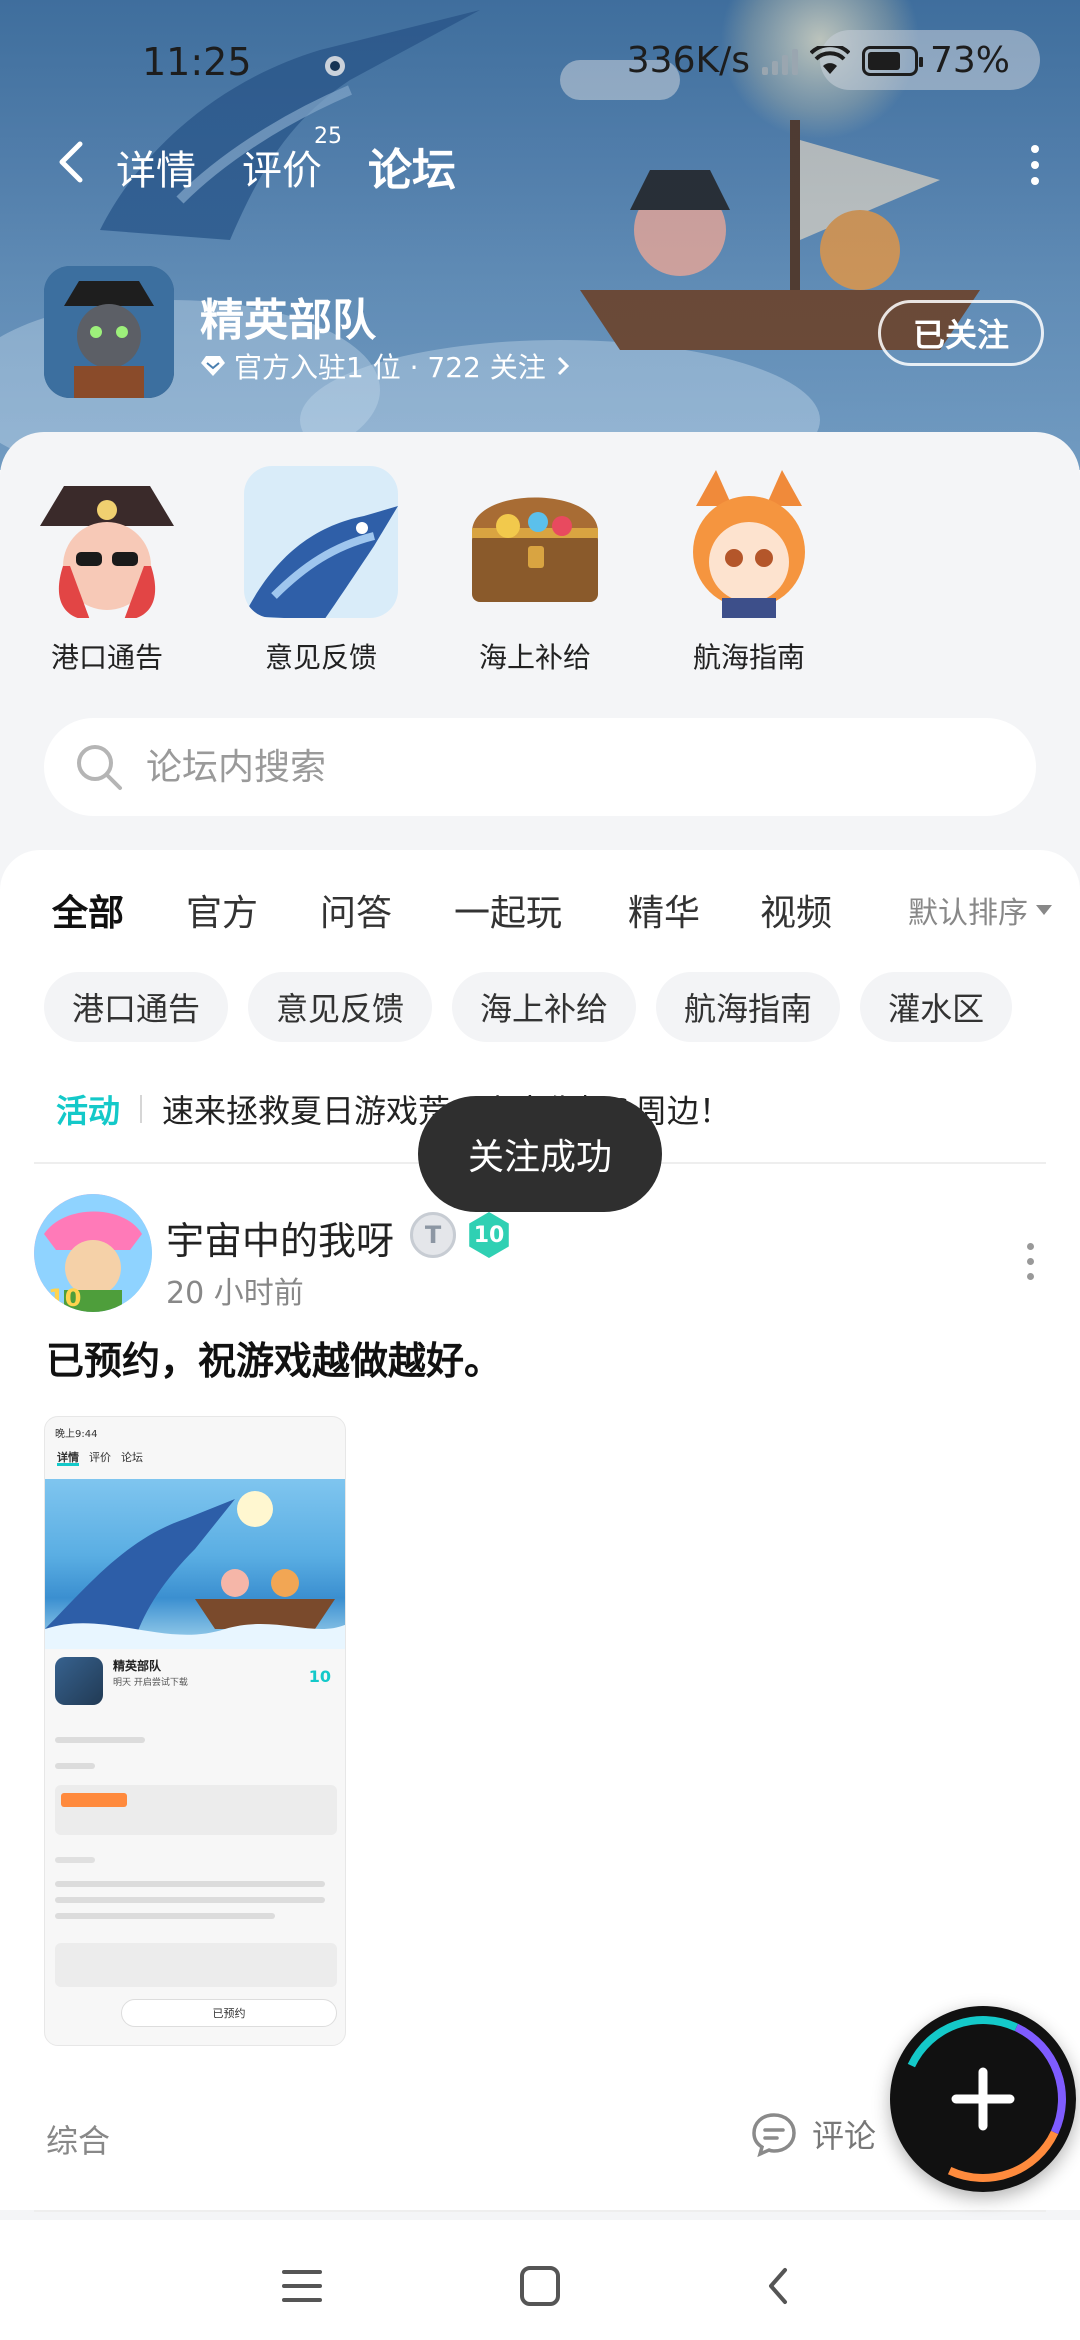  Describe the element at coordinates (150, 1683) in the screenshot. I see `screenshot-game-sub: 明天 开启尝试下载` at that location.